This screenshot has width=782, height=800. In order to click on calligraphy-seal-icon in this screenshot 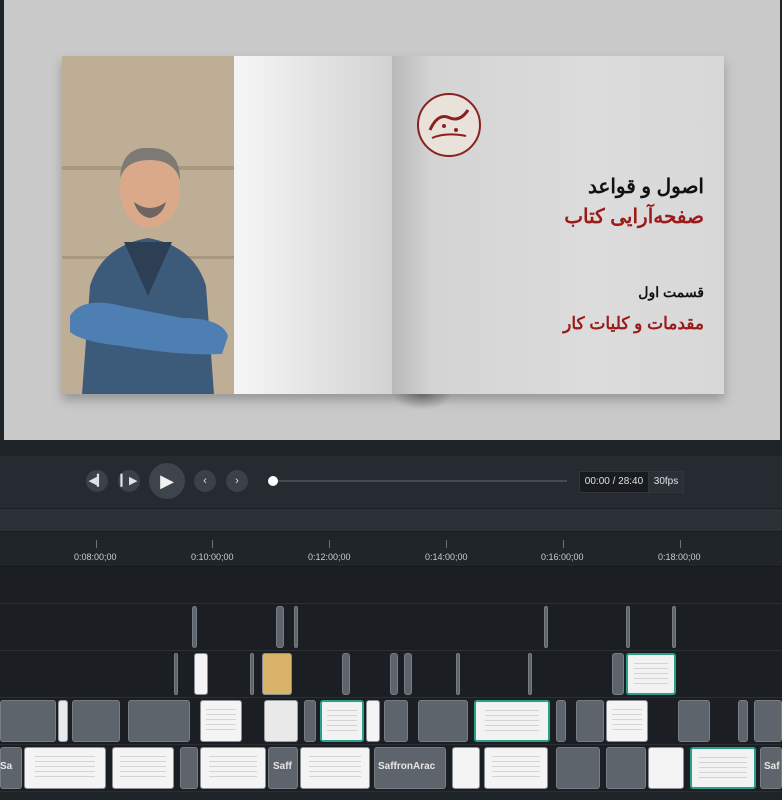, I will do `click(449, 125)`.